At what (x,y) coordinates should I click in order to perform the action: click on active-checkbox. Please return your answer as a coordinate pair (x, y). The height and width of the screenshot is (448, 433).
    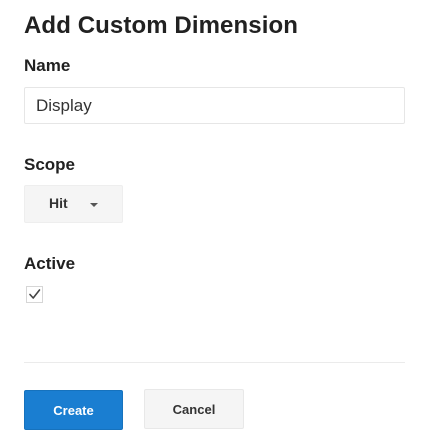
    Looking at the image, I should click on (34, 294).